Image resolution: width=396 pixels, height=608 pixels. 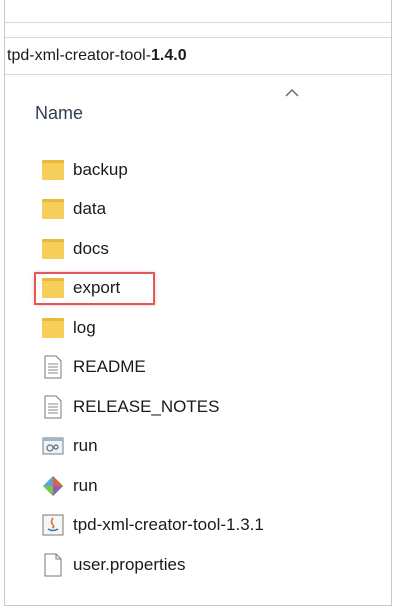 What do you see at coordinates (202, 289) in the screenshot?
I see `list-item-export: export` at bounding box center [202, 289].